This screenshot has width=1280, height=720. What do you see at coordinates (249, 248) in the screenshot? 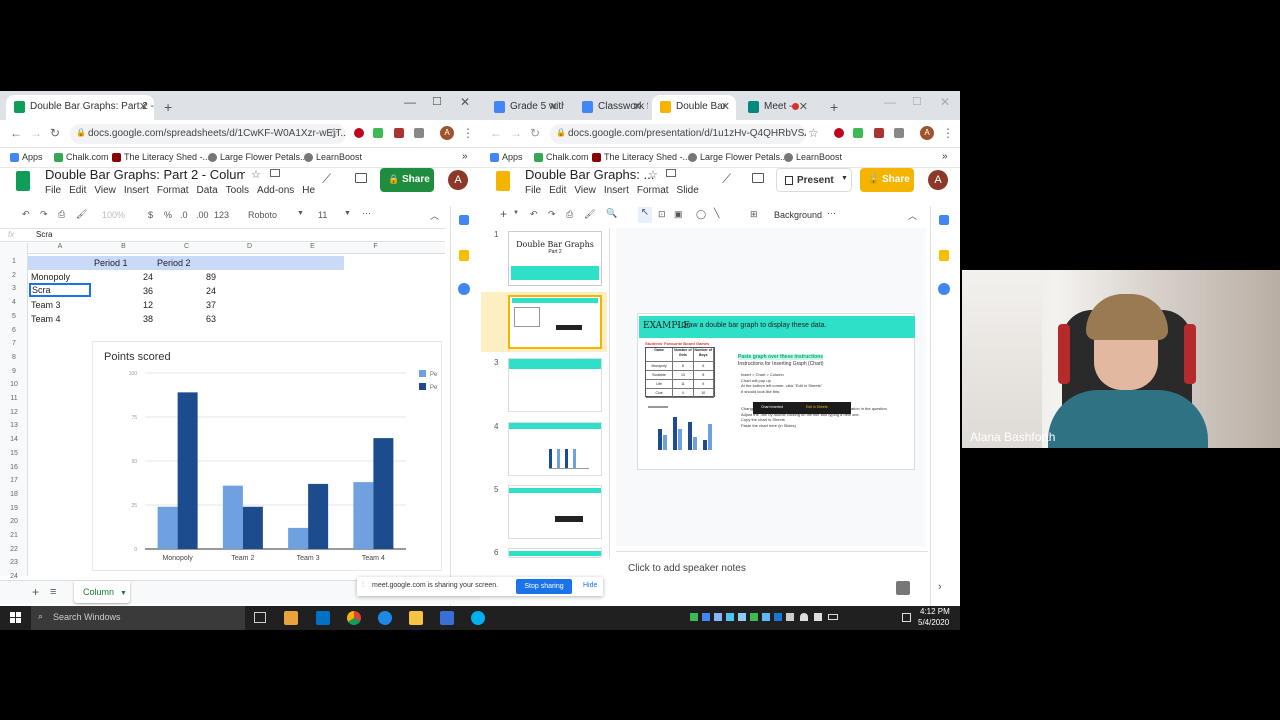
I see `column-d: D` at bounding box center [249, 248].